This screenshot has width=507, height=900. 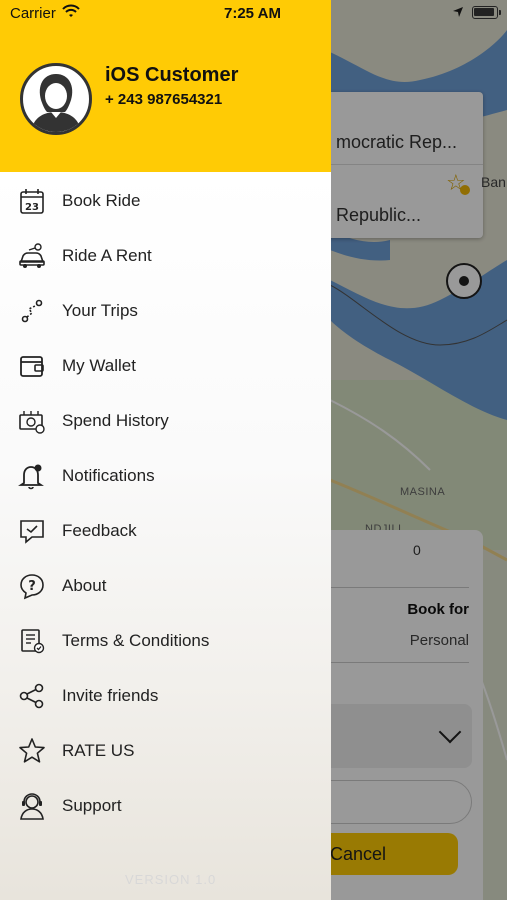 What do you see at coordinates (458, 12) in the screenshot?
I see `location-arrow-icon` at bounding box center [458, 12].